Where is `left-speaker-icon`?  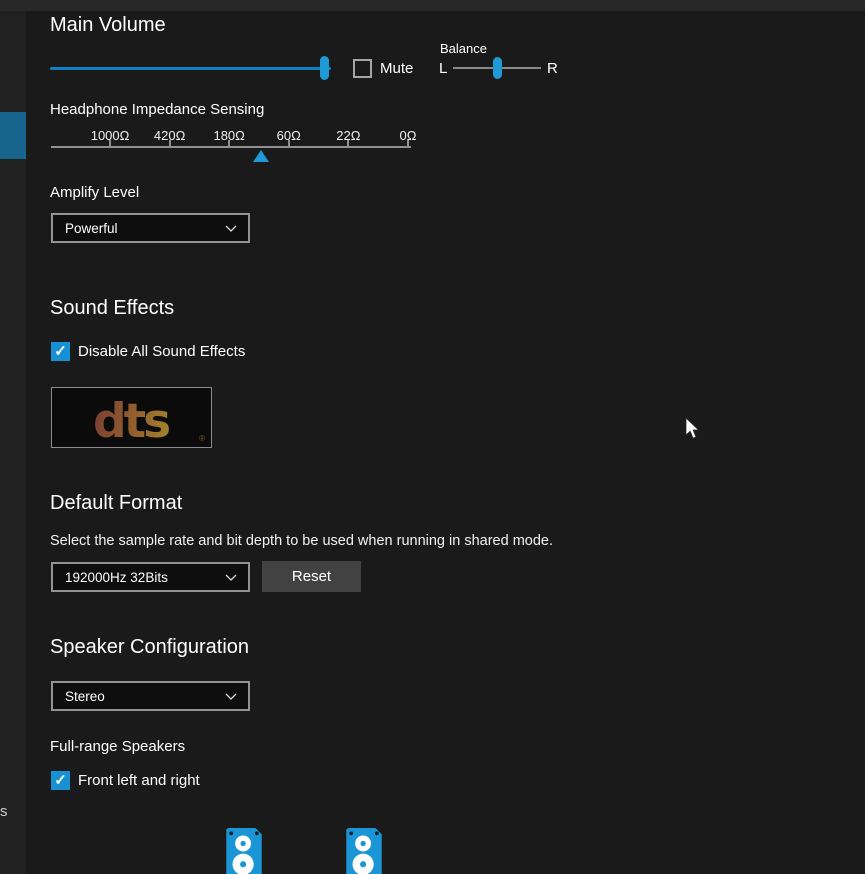 left-speaker-icon is located at coordinates (244, 851).